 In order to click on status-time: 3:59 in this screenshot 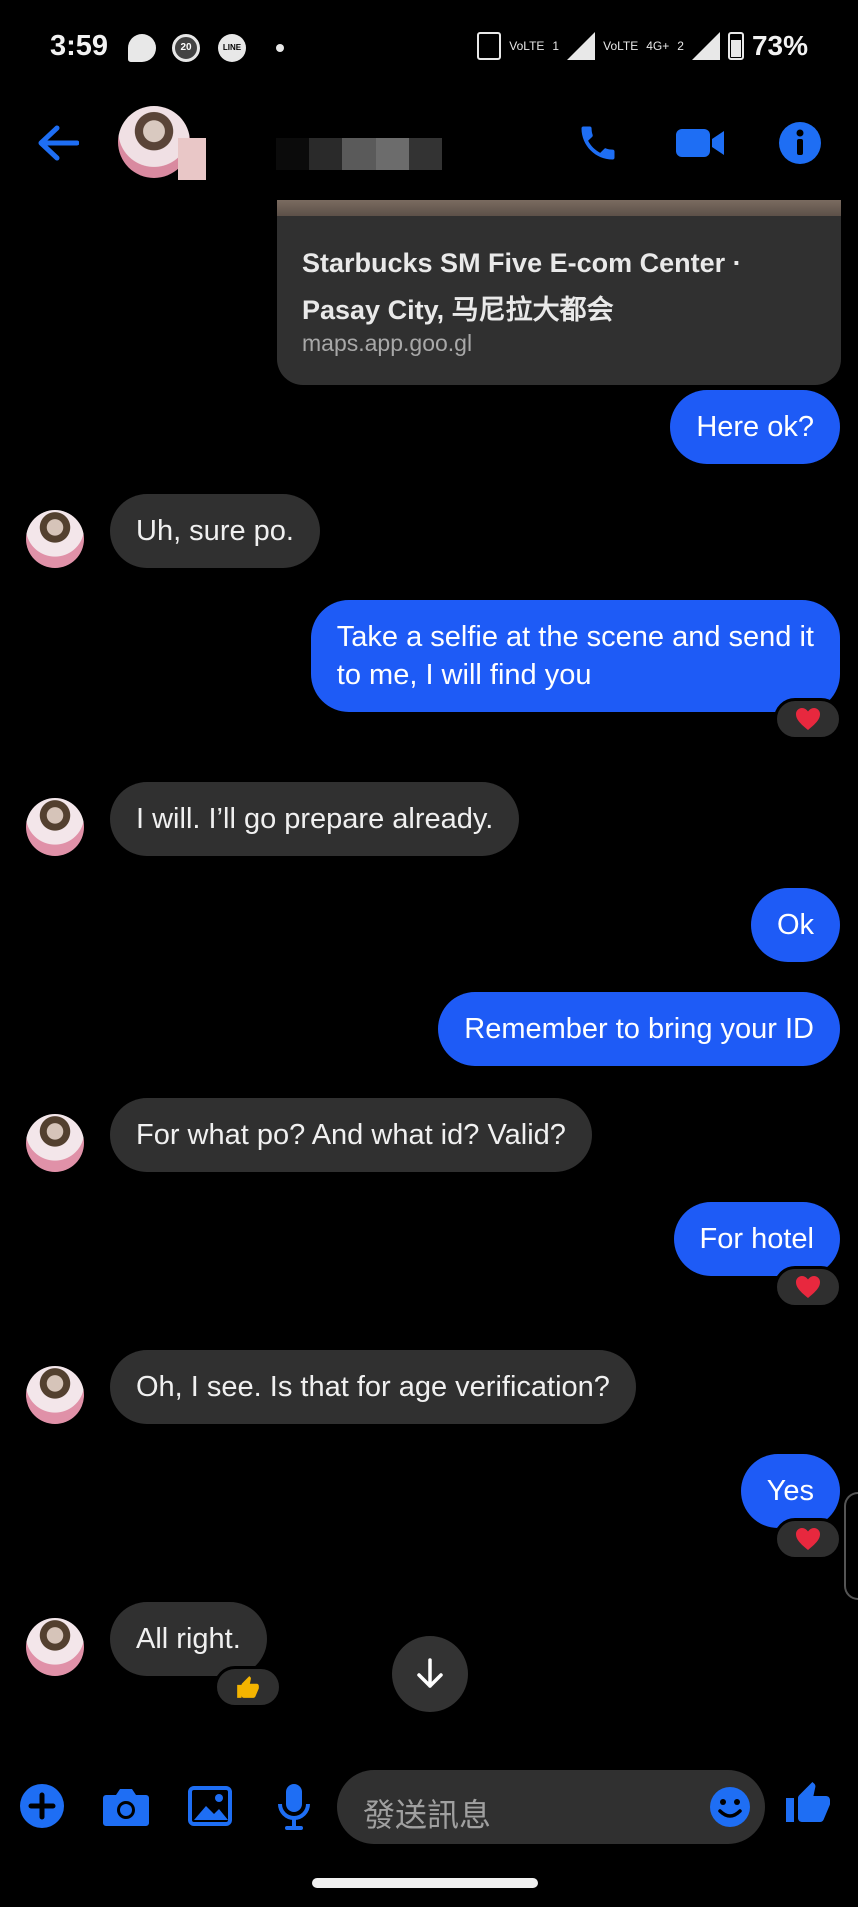, I will do `click(79, 46)`.